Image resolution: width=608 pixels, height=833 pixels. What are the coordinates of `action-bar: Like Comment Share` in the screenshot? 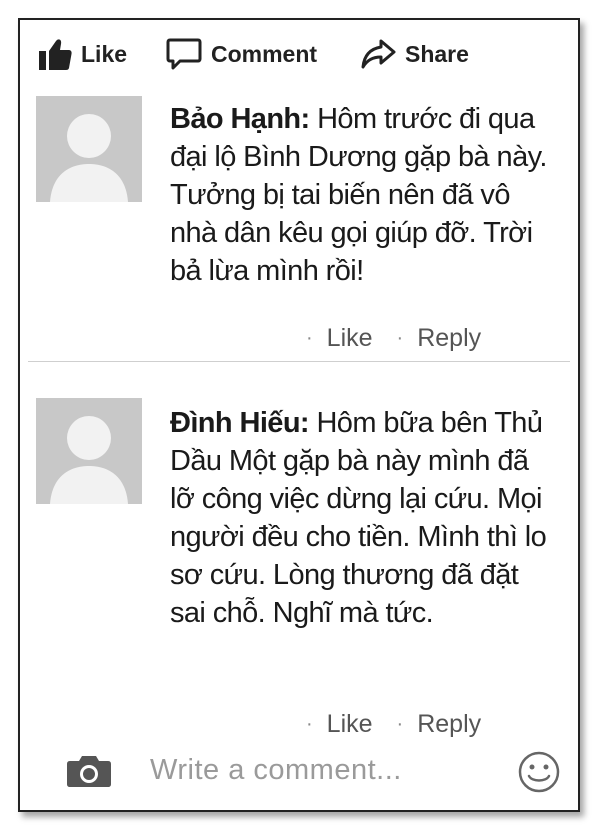 It's located at (299, 54).